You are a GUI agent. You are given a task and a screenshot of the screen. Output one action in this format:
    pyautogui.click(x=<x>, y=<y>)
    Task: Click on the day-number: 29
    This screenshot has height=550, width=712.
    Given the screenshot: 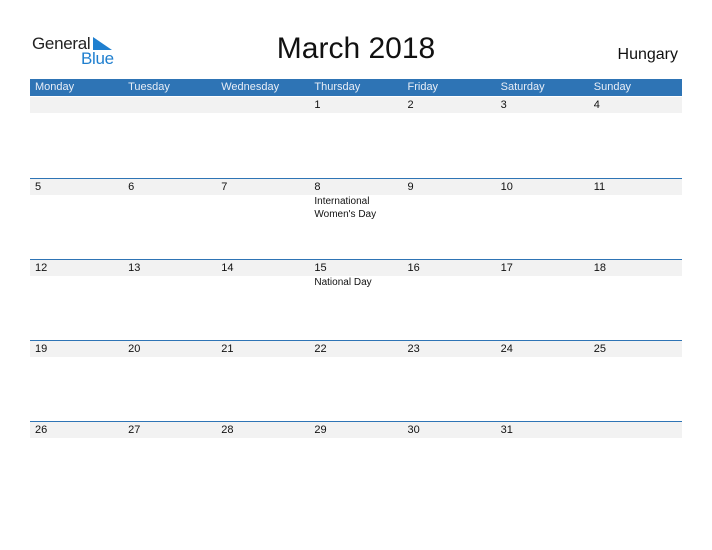 What is the action you would take?
    pyautogui.click(x=320, y=430)
    